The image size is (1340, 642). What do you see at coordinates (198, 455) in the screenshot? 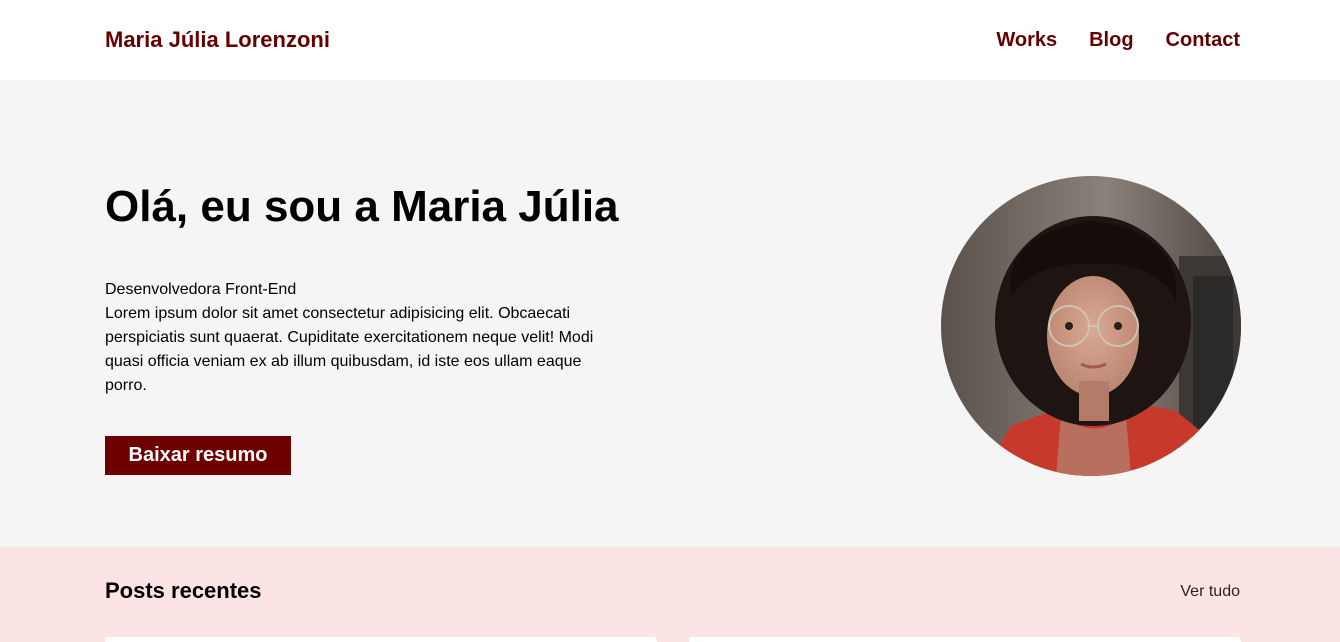
I see `download-resume-button: Baixar resumo` at bounding box center [198, 455].